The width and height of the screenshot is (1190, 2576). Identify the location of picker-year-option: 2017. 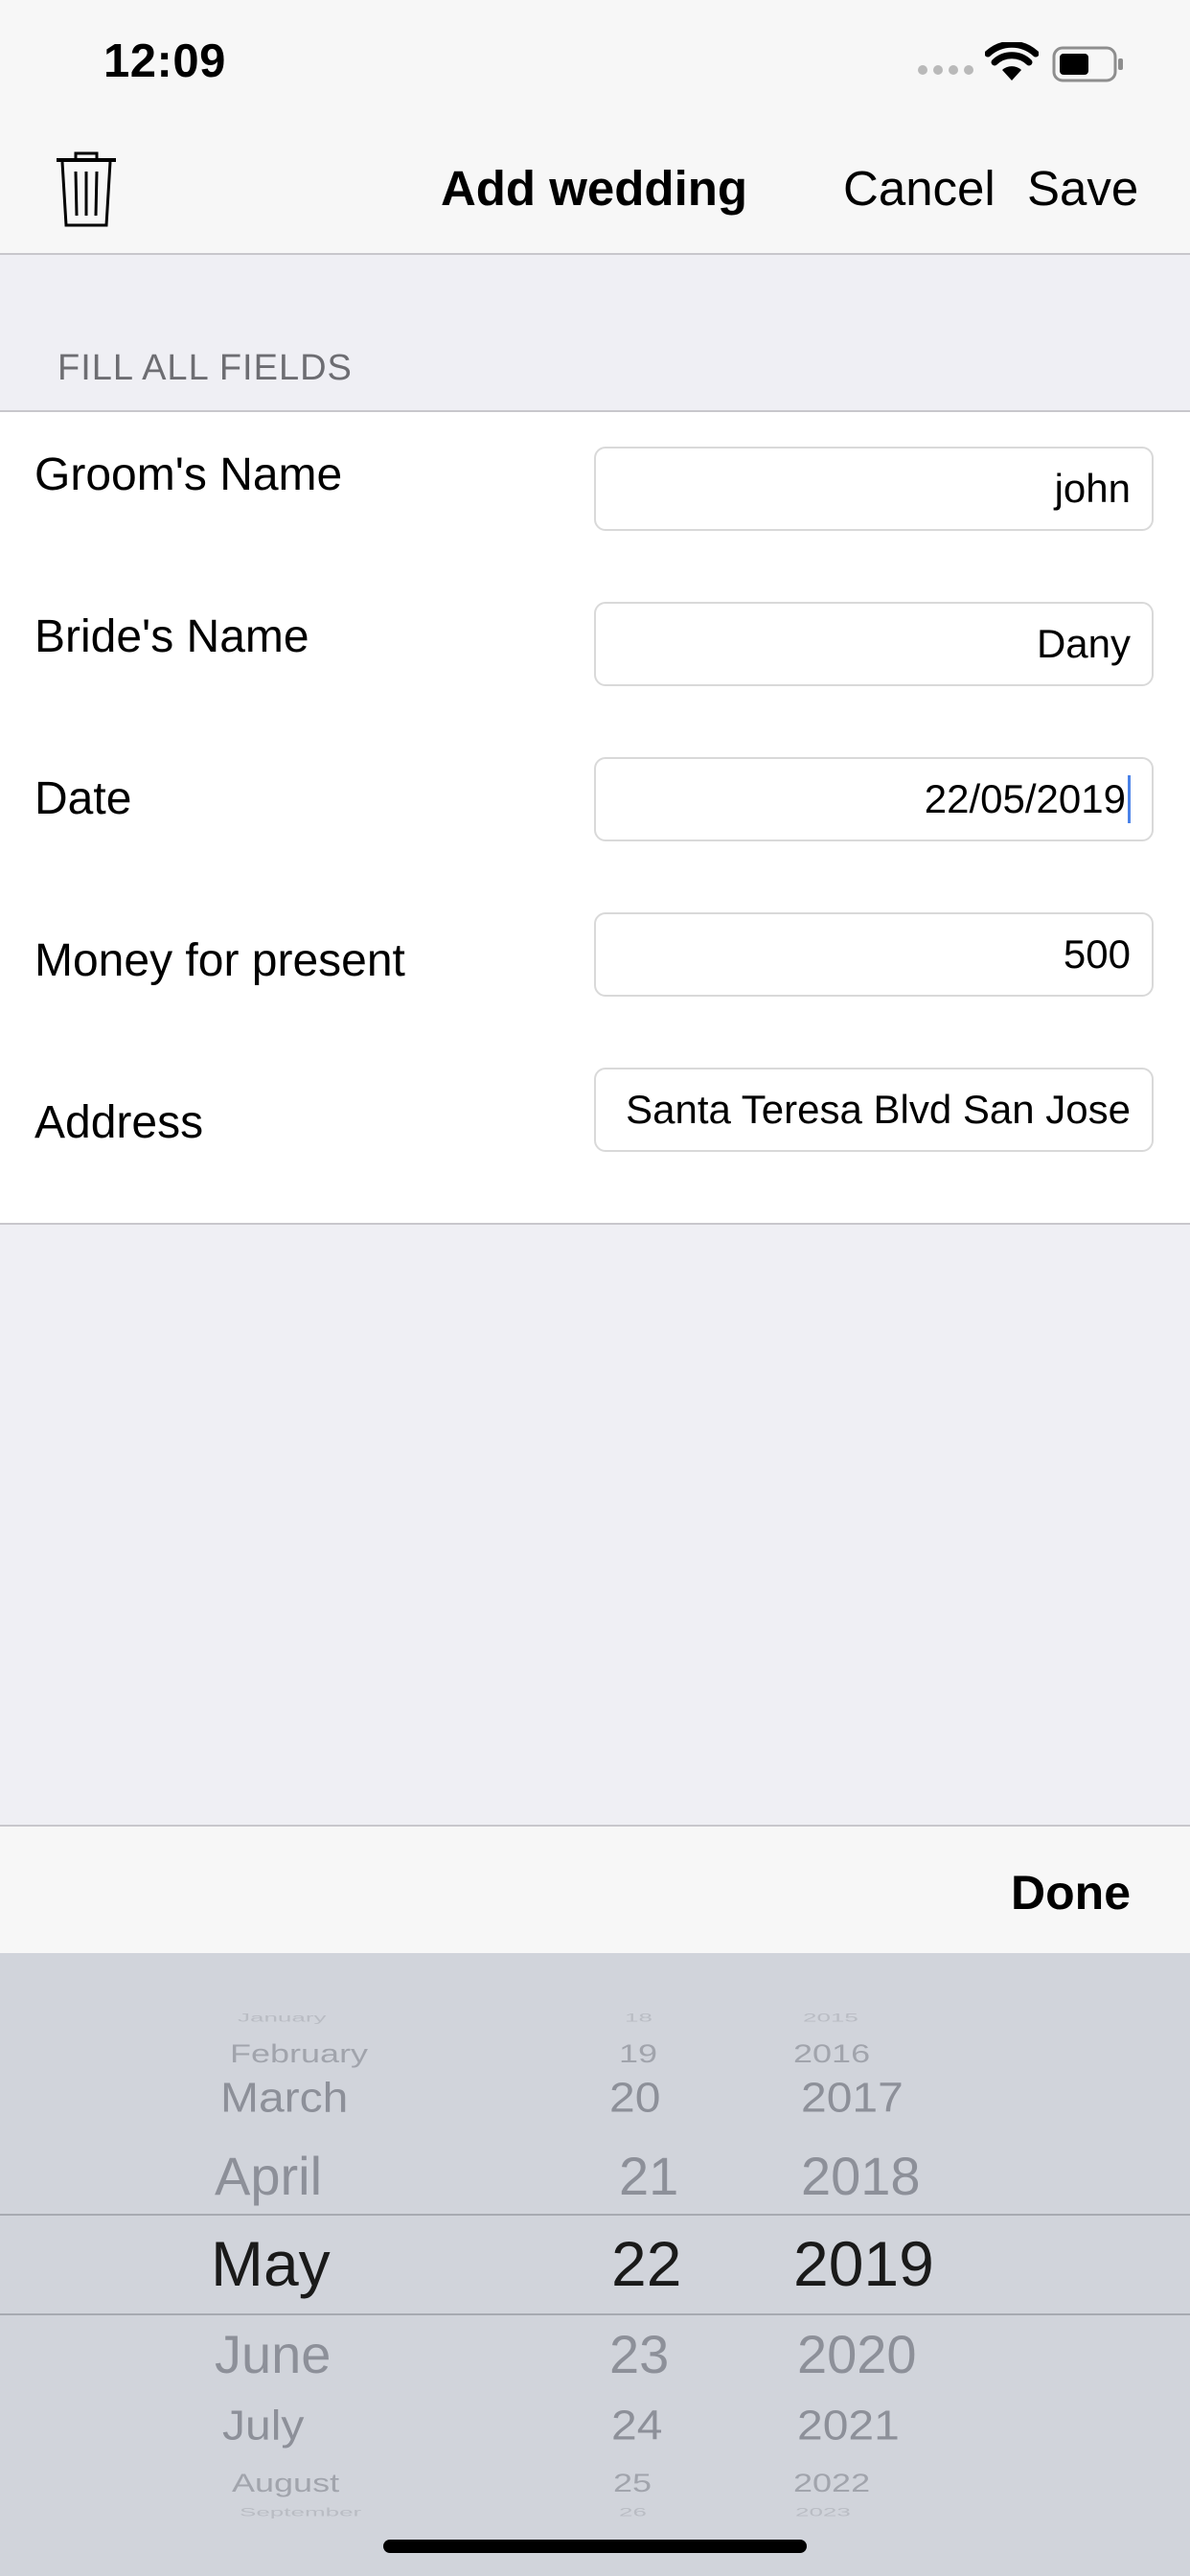
(853, 2099).